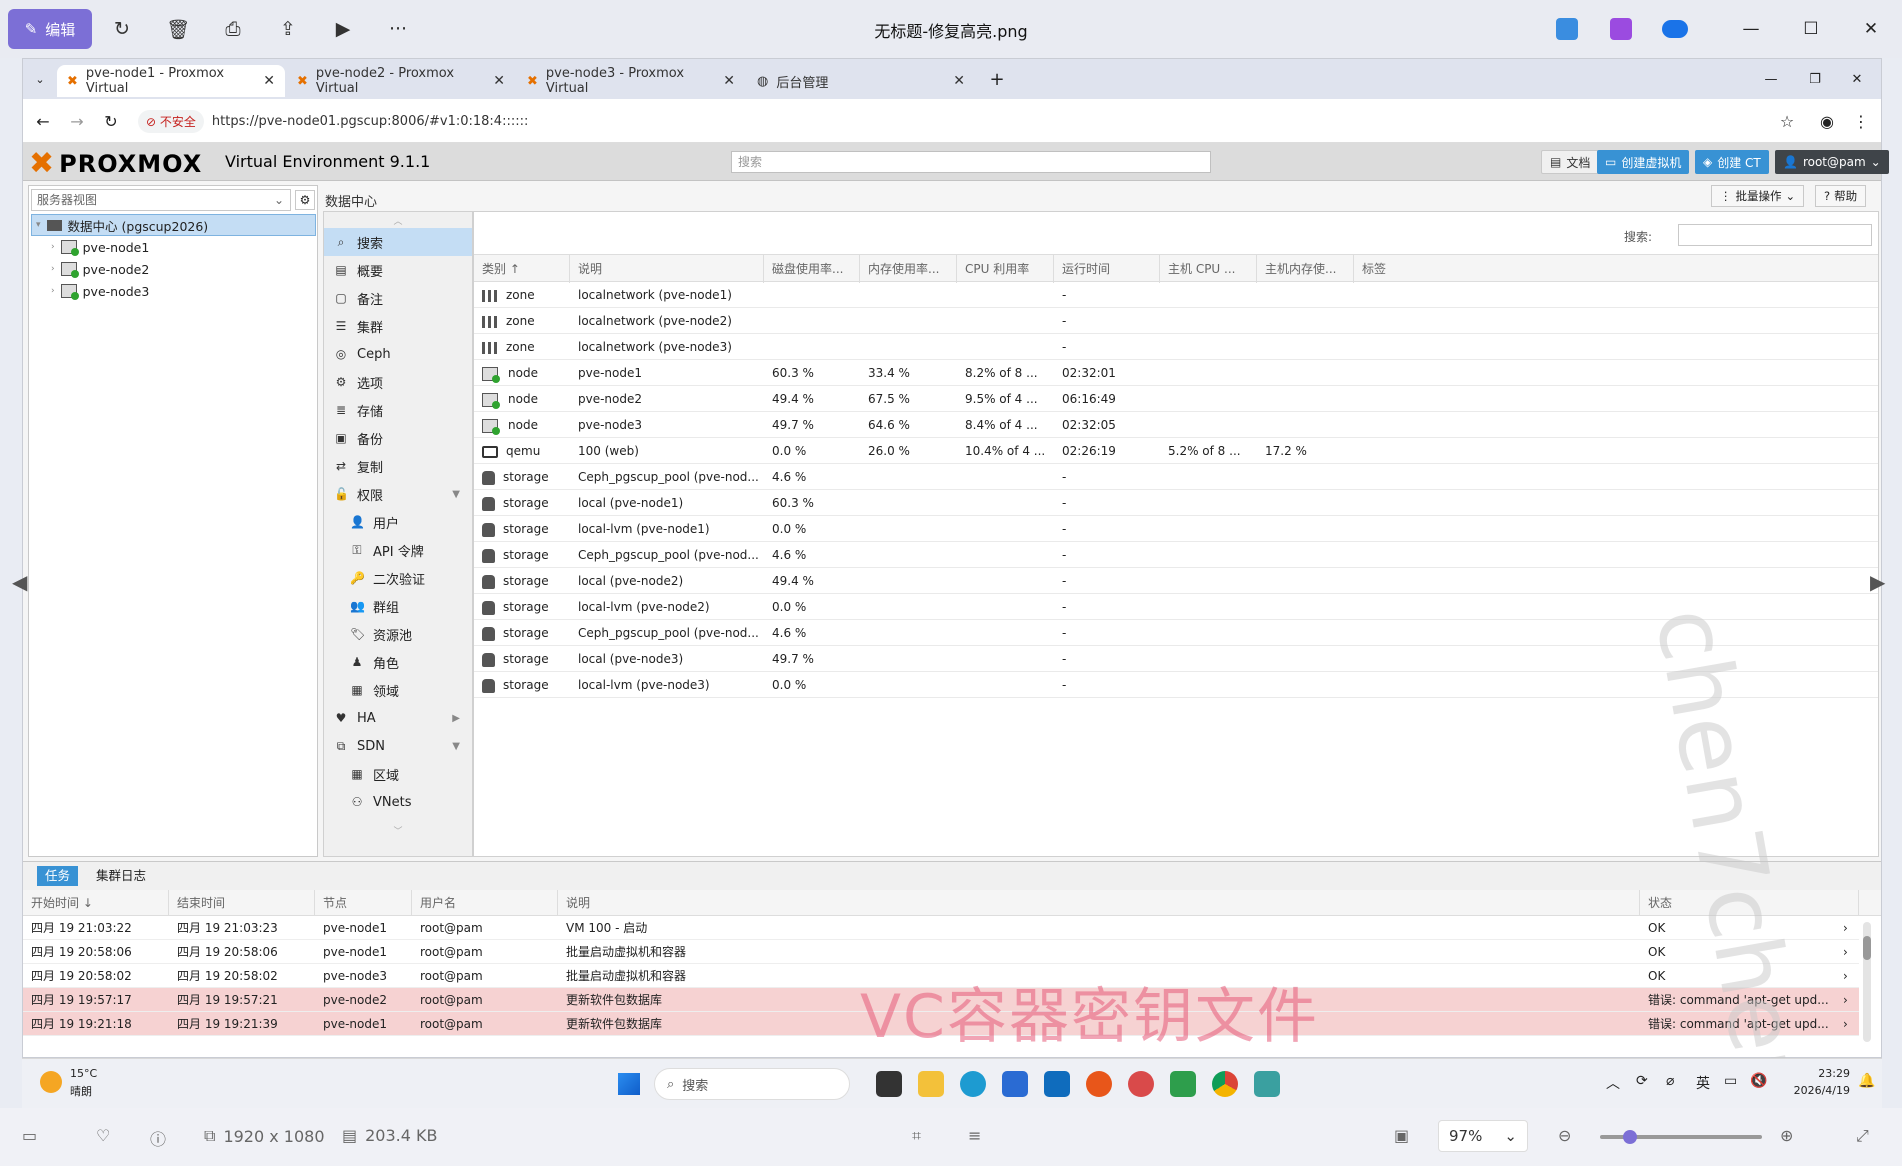  I want to click on create-ct-button: ◈ 创建 CT, so click(1732, 162).